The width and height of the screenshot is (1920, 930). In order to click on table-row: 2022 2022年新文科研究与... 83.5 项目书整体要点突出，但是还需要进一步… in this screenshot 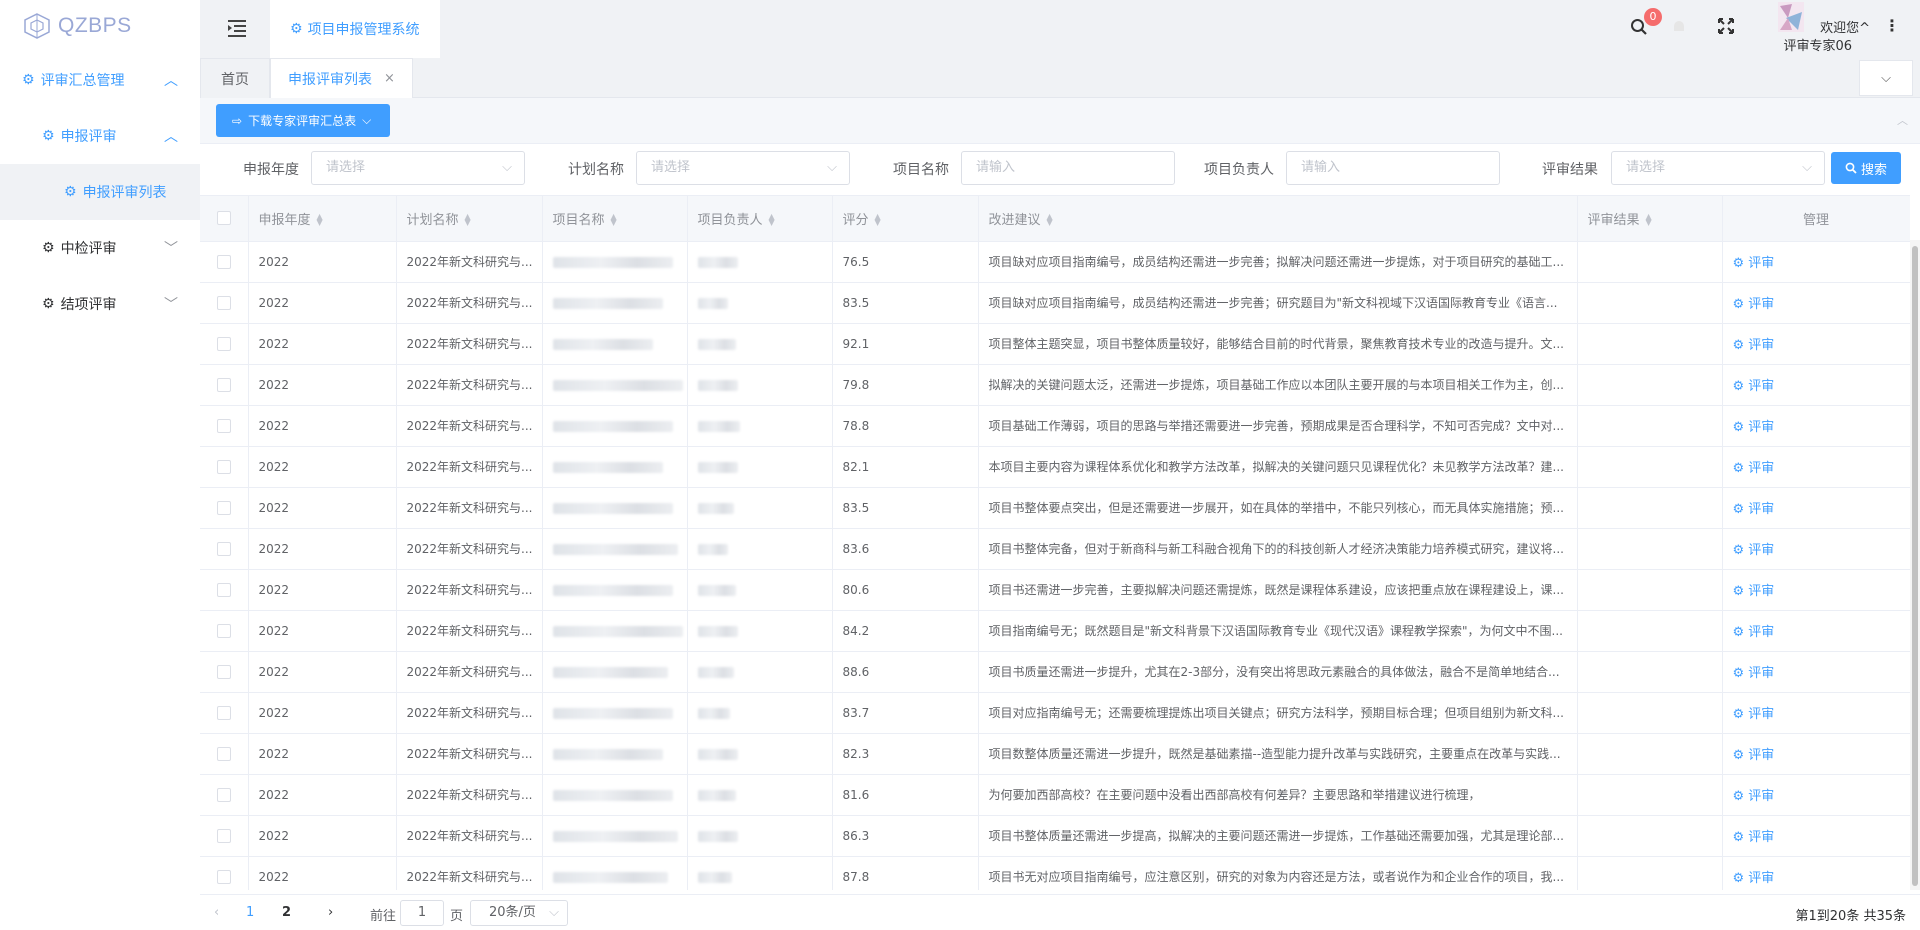, I will do `click(1055, 508)`.